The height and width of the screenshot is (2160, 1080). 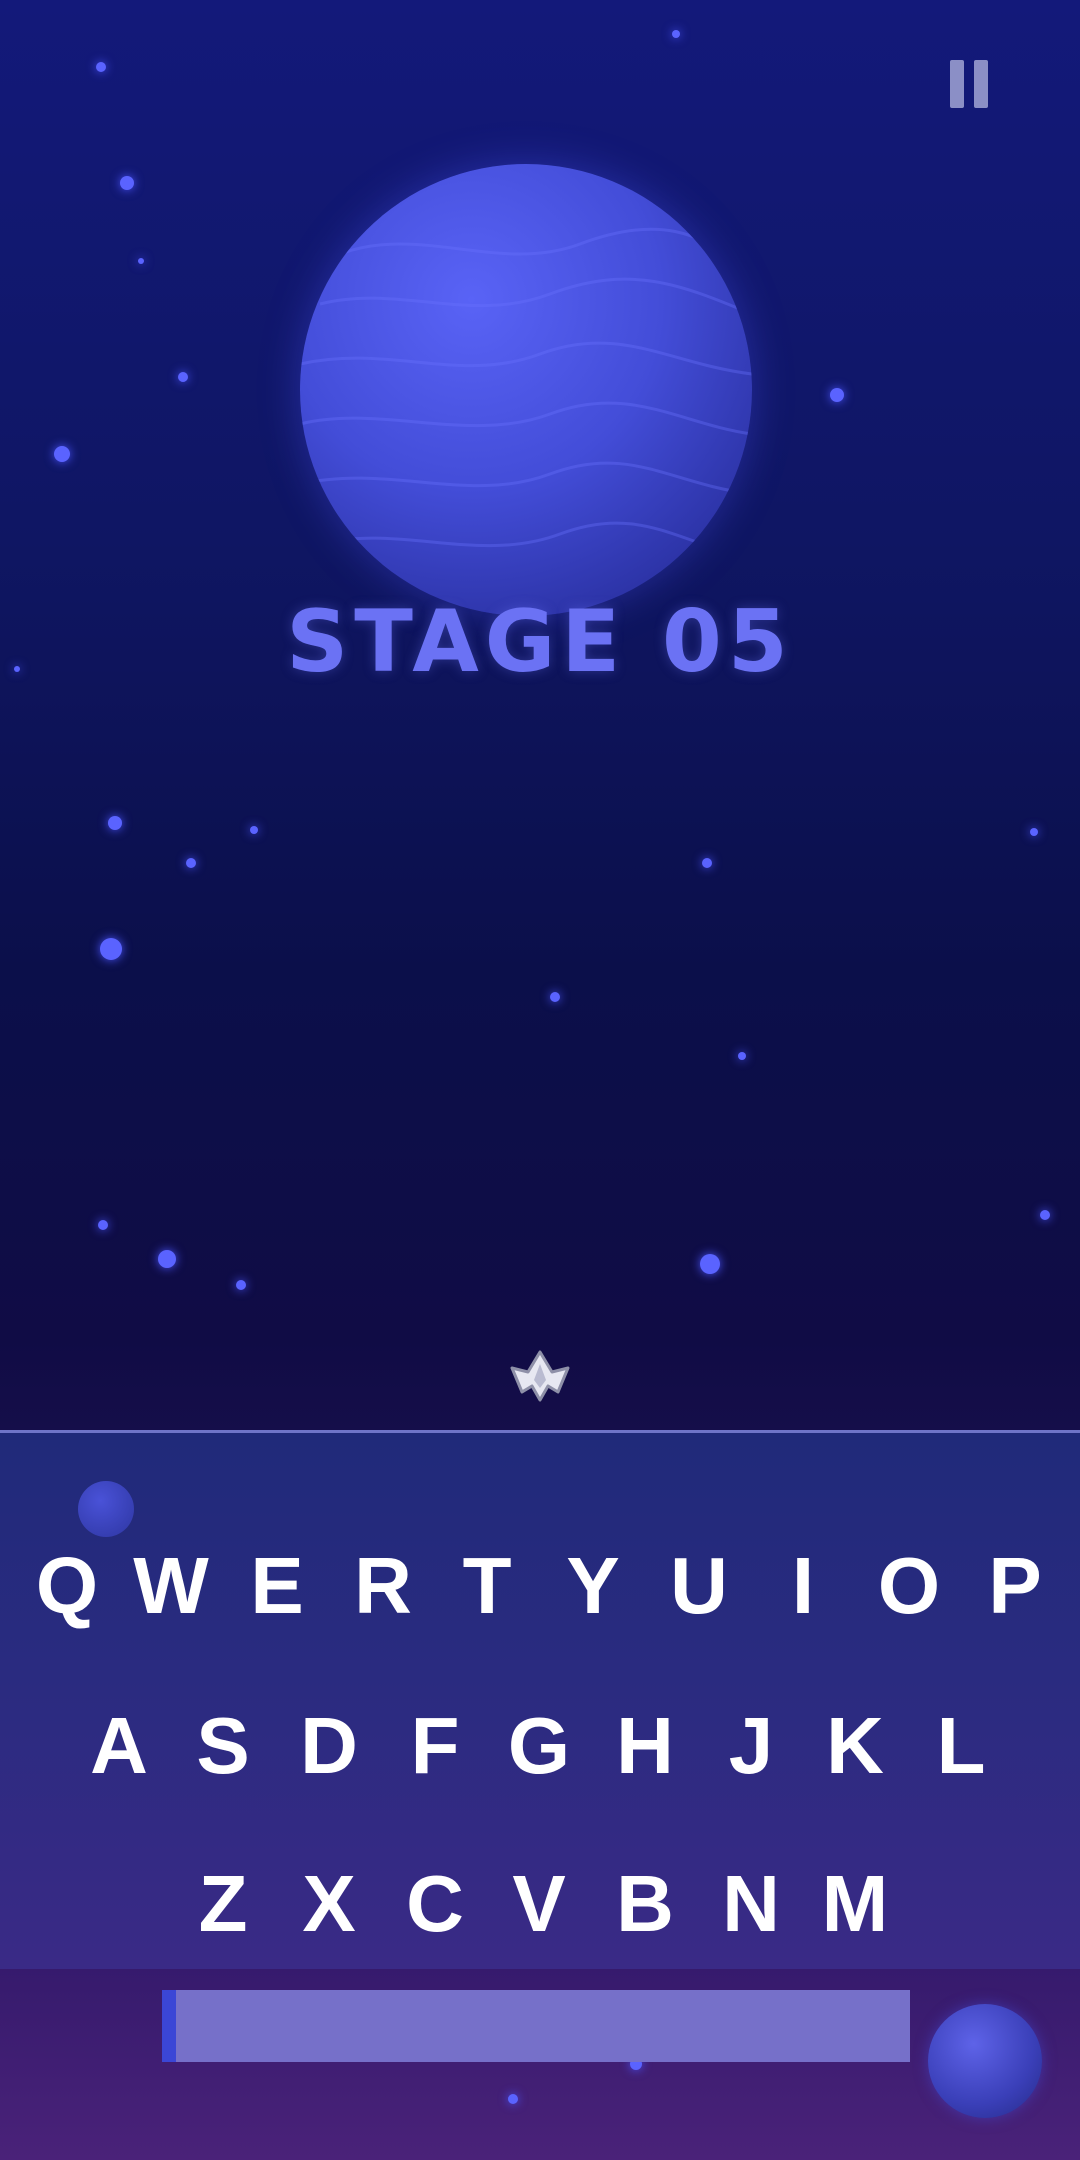 What do you see at coordinates (487, 1586) in the screenshot?
I see `key-t: T` at bounding box center [487, 1586].